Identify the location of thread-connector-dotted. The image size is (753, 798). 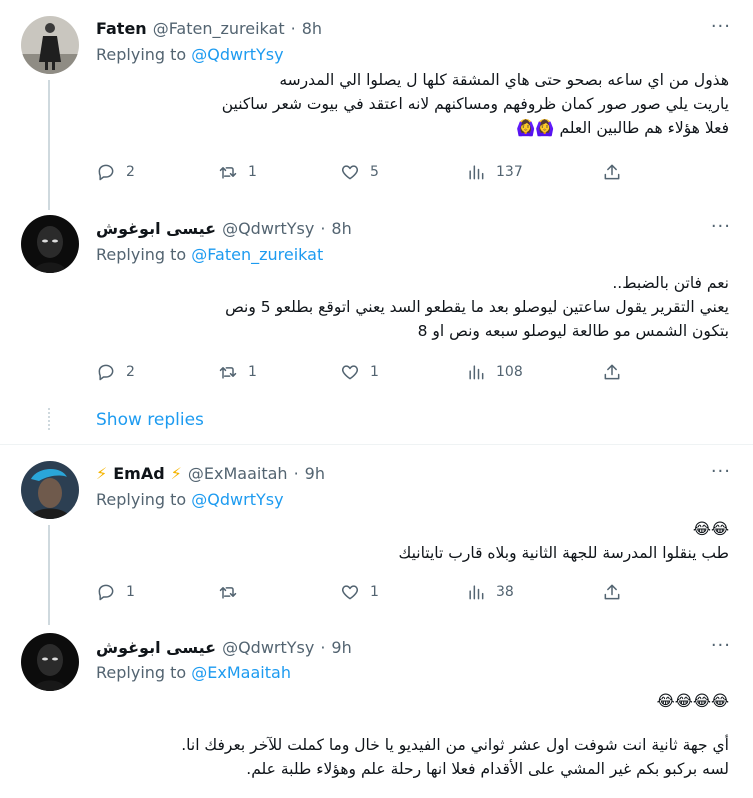
(49, 419).